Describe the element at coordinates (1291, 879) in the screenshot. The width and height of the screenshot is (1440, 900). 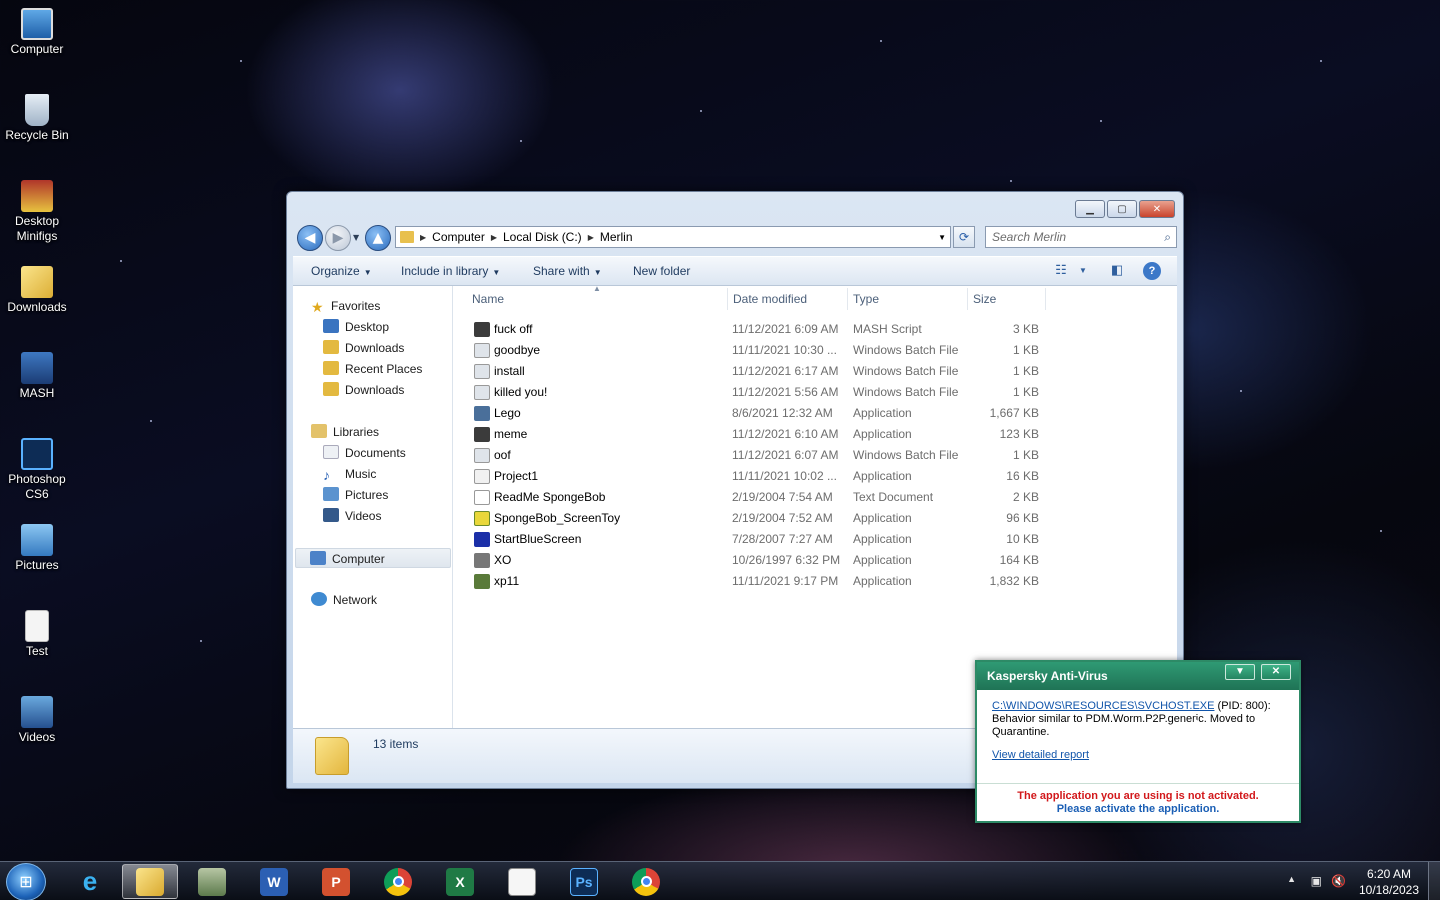
I see `show-hidden-icons: ▲` at that location.